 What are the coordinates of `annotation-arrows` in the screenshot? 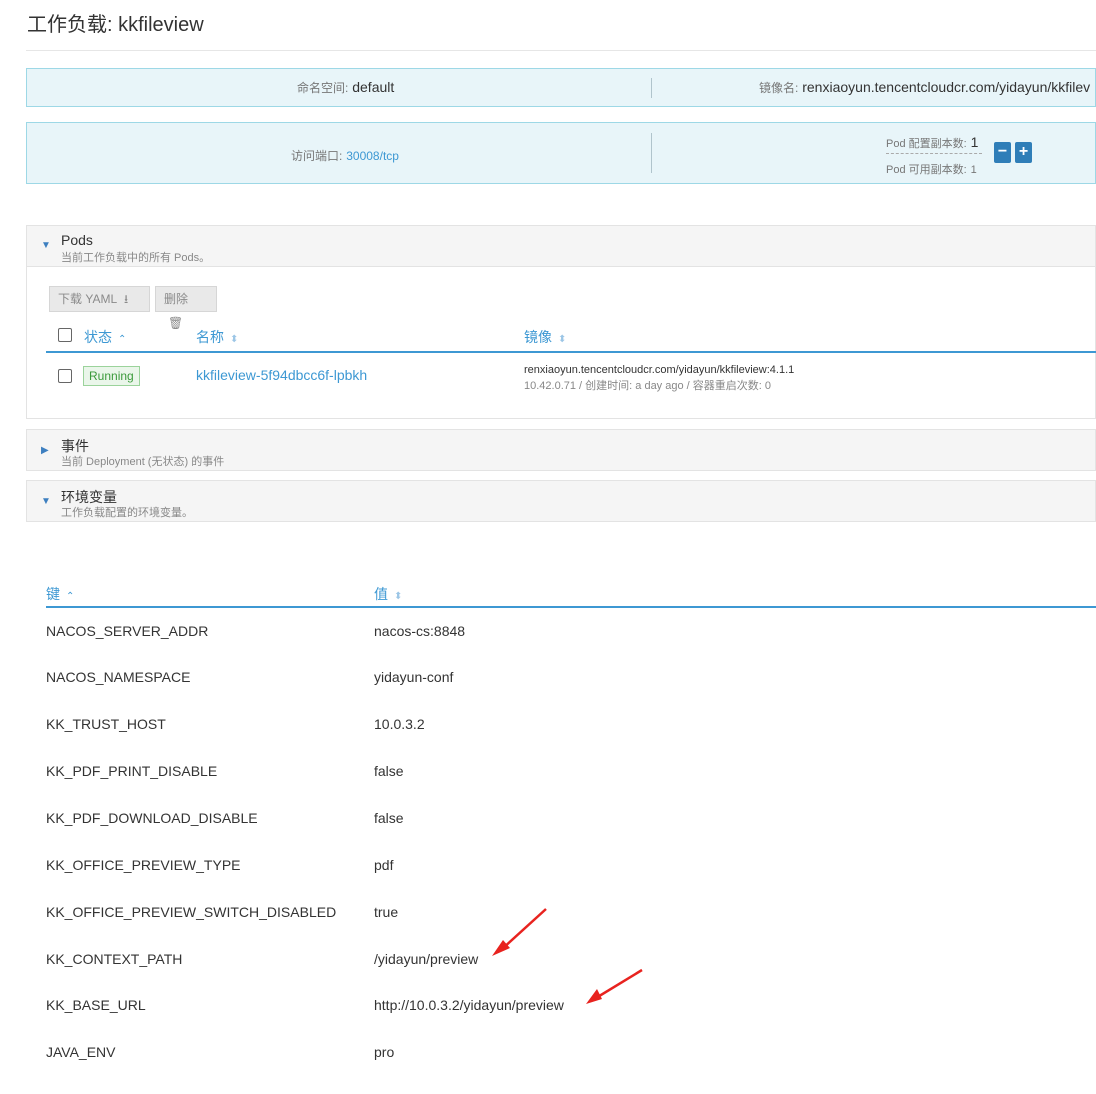 It's located at (567, 956).